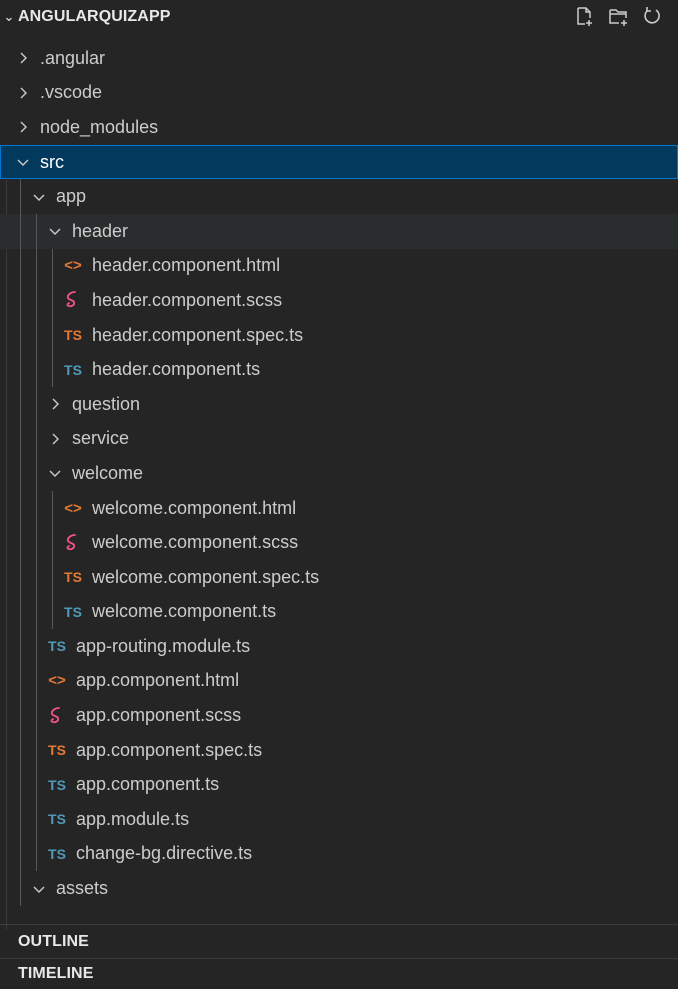 The image size is (678, 989). I want to click on folder-welcome: welcome, so click(339, 473).